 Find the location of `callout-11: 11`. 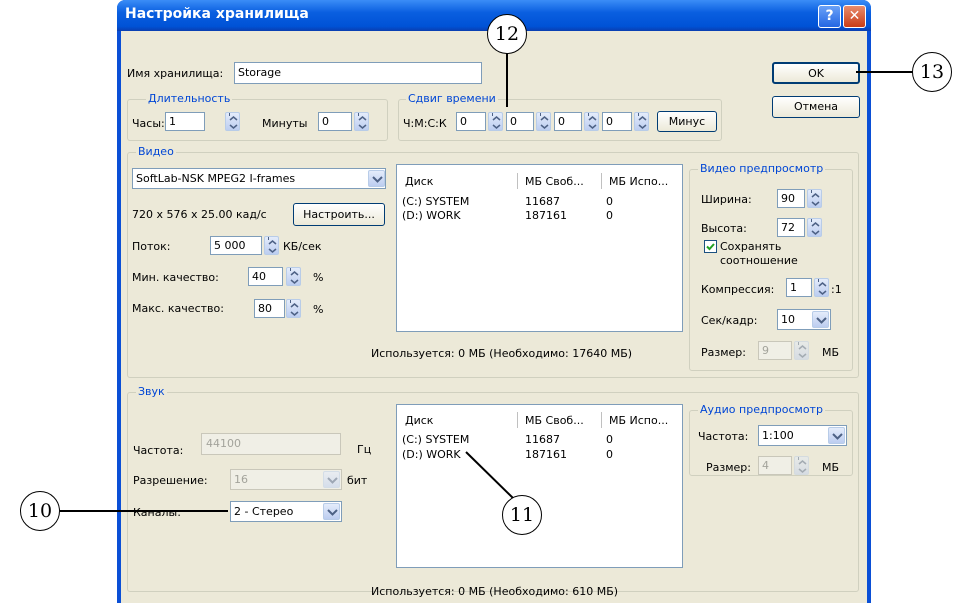

callout-11: 11 is located at coordinates (522, 515).